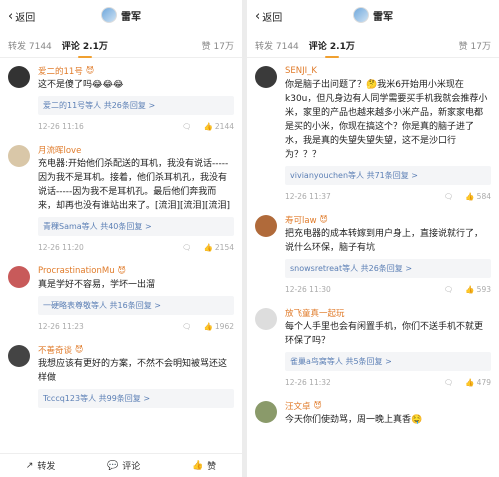 This screenshot has width=499, height=477. What do you see at coordinates (113, 465) in the screenshot?
I see `comment-icon: 💬` at bounding box center [113, 465].